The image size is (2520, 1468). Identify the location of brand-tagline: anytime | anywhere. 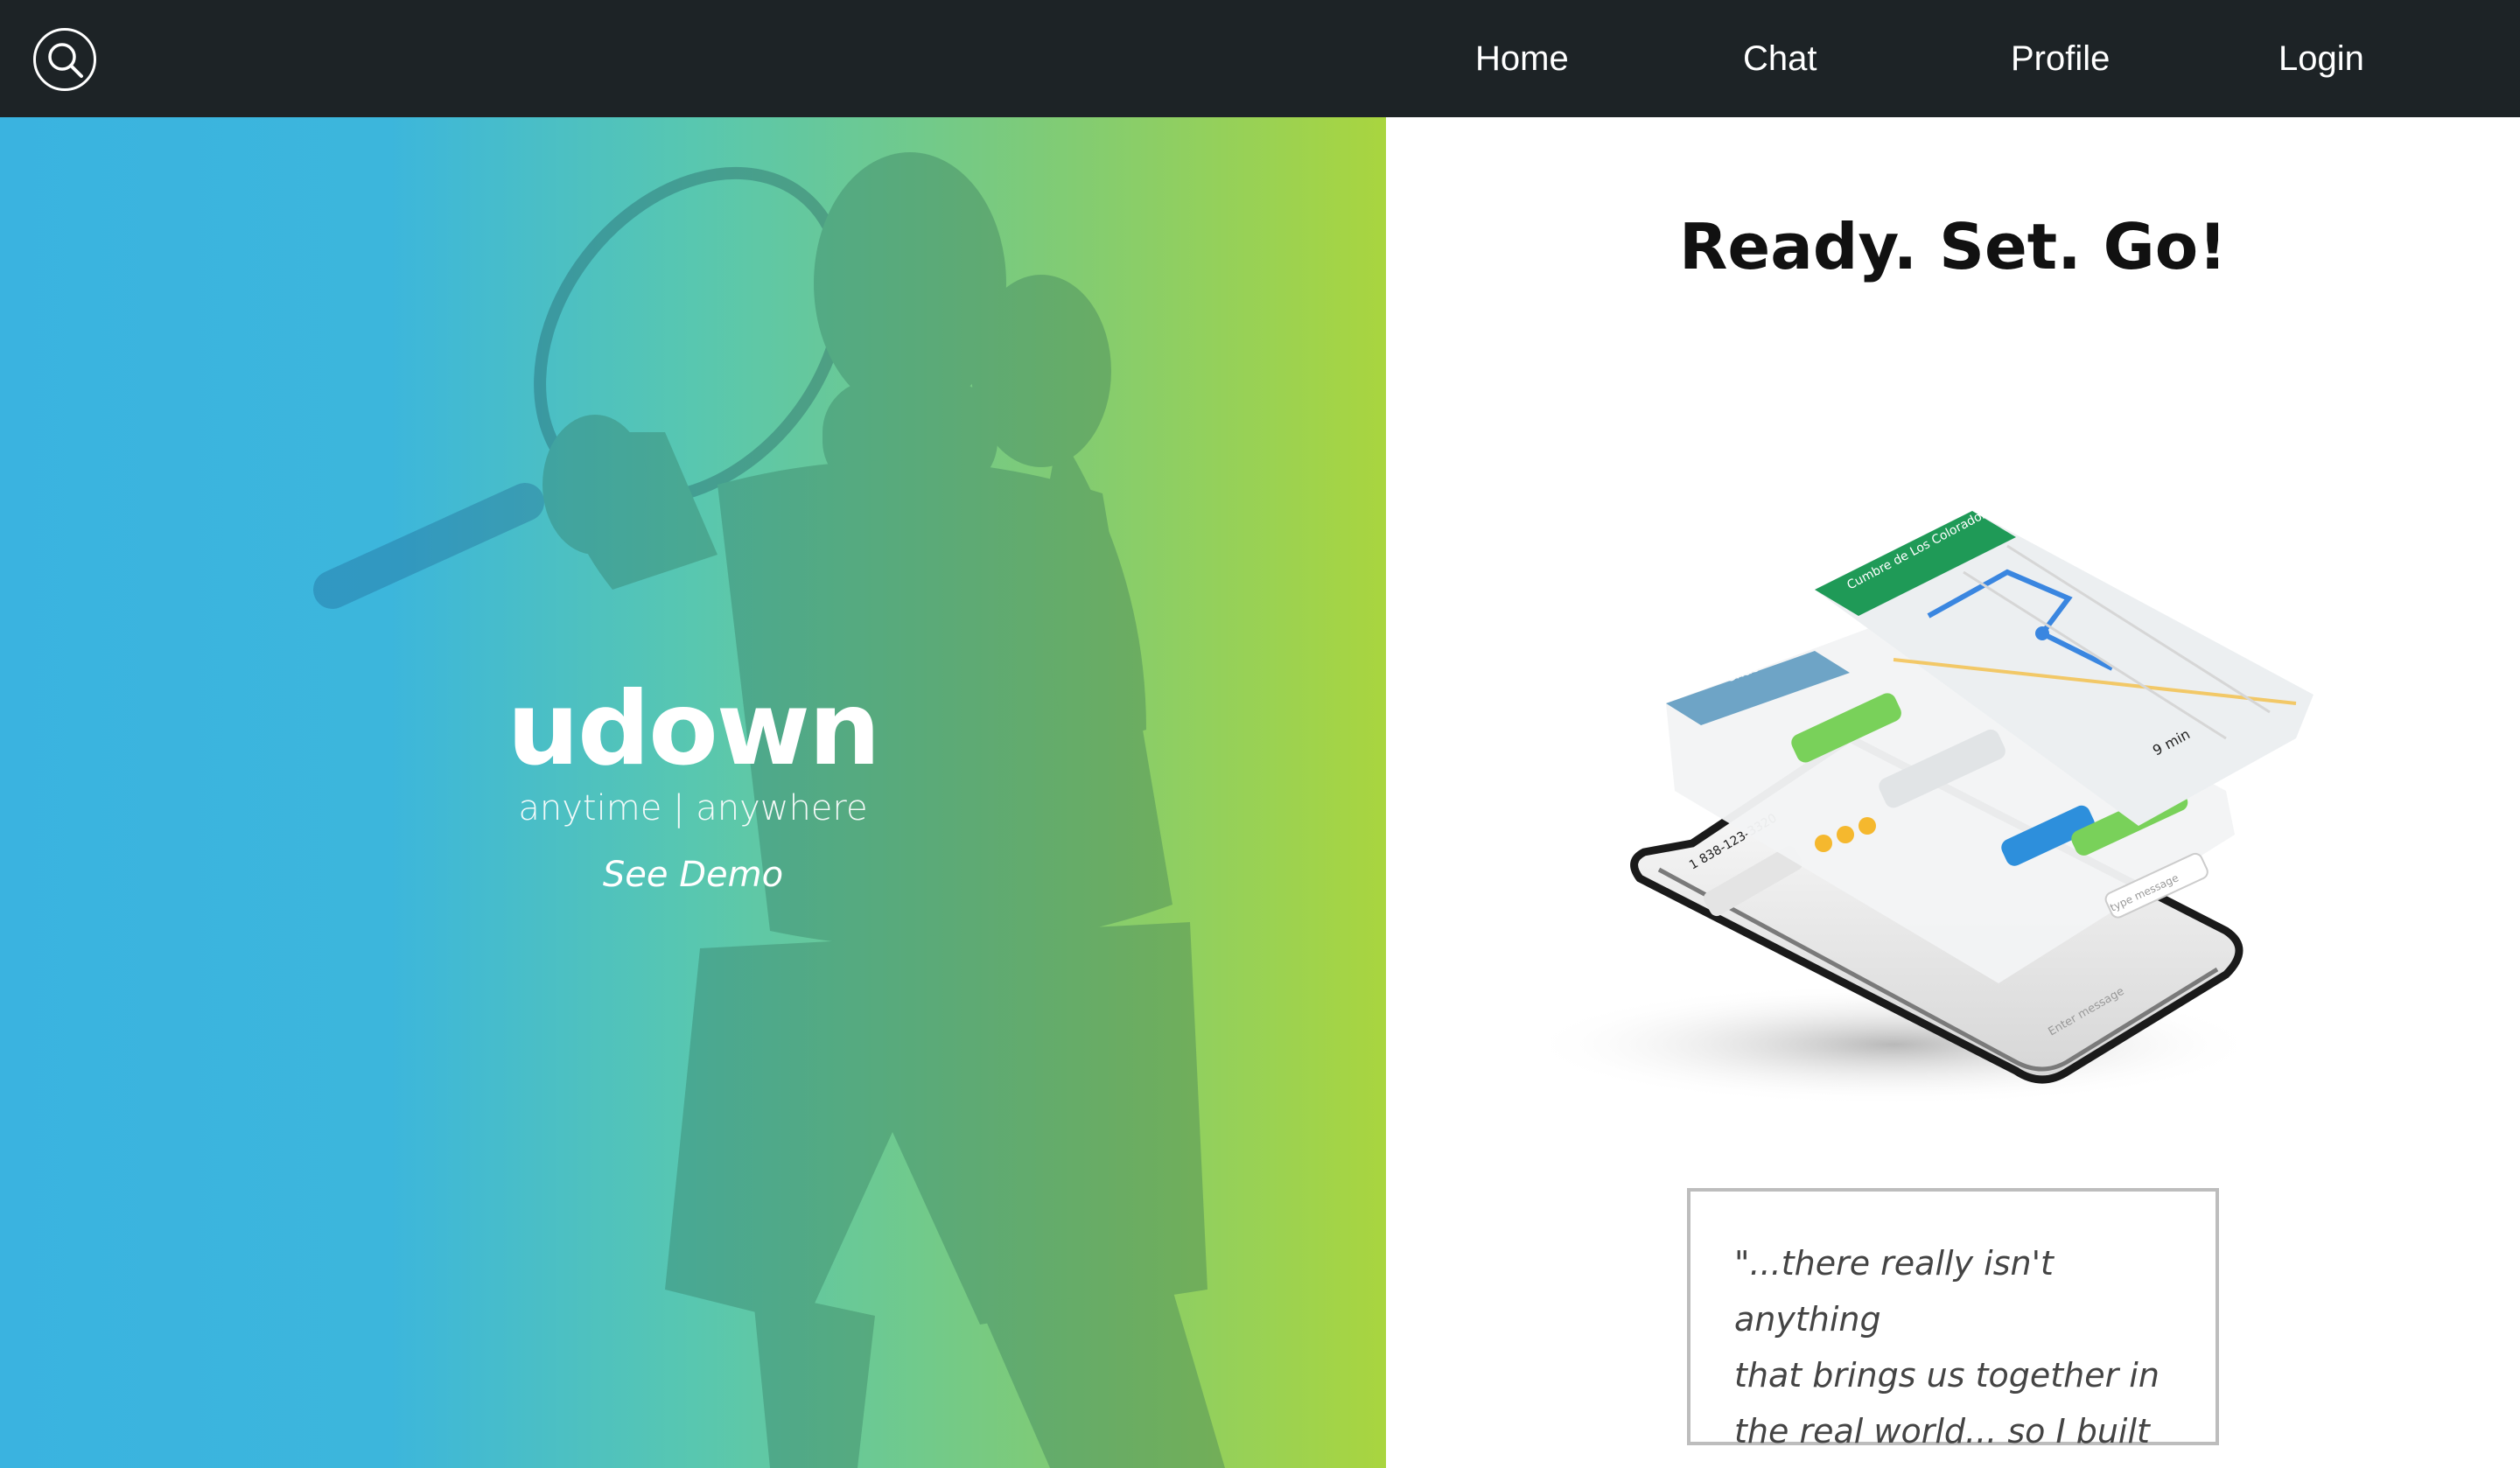
(693, 808).